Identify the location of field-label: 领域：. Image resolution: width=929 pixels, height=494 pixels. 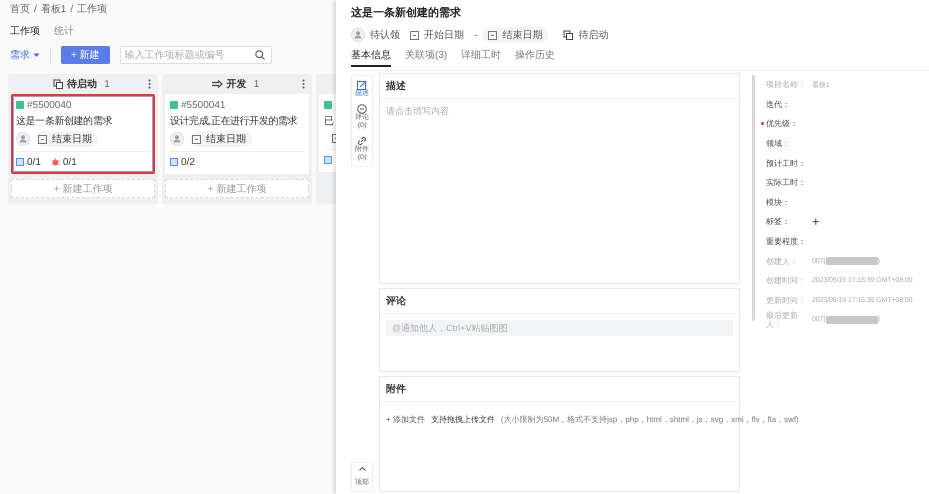
(778, 143).